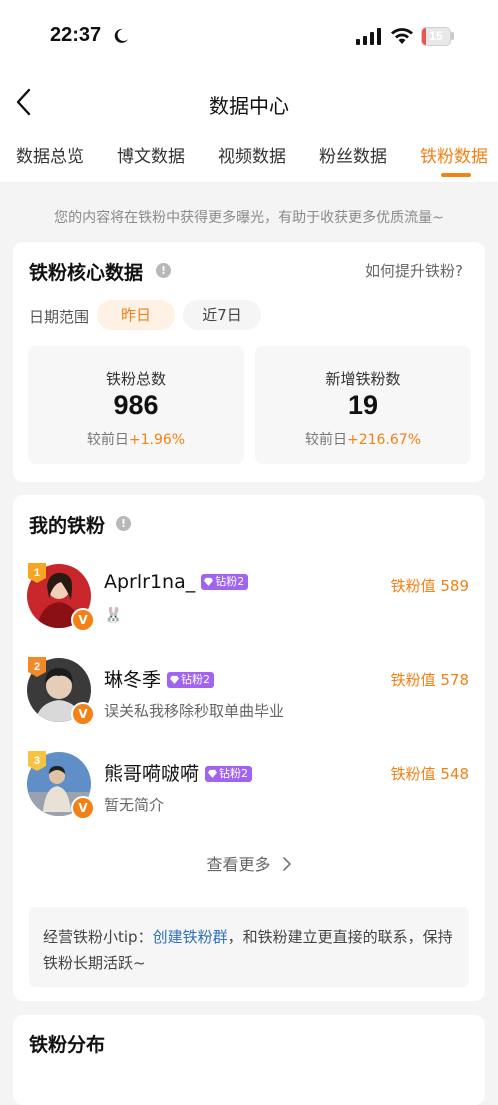  I want to click on wifi-icon, so click(402, 36).